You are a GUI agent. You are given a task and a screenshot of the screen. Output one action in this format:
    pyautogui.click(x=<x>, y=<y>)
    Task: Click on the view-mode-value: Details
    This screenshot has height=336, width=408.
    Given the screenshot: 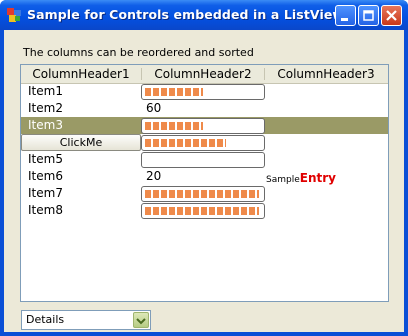 What is the action you would take?
    pyautogui.click(x=45, y=319)
    